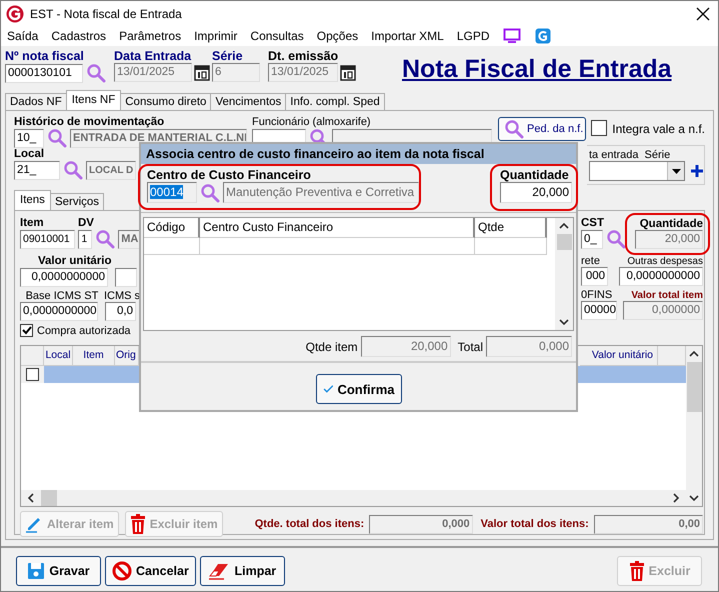 The width and height of the screenshot is (719, 592). What do you see at coordinates (120, 311) in the screenshot?
I see `input-field: 0,0` at bounding box center [120, 311].